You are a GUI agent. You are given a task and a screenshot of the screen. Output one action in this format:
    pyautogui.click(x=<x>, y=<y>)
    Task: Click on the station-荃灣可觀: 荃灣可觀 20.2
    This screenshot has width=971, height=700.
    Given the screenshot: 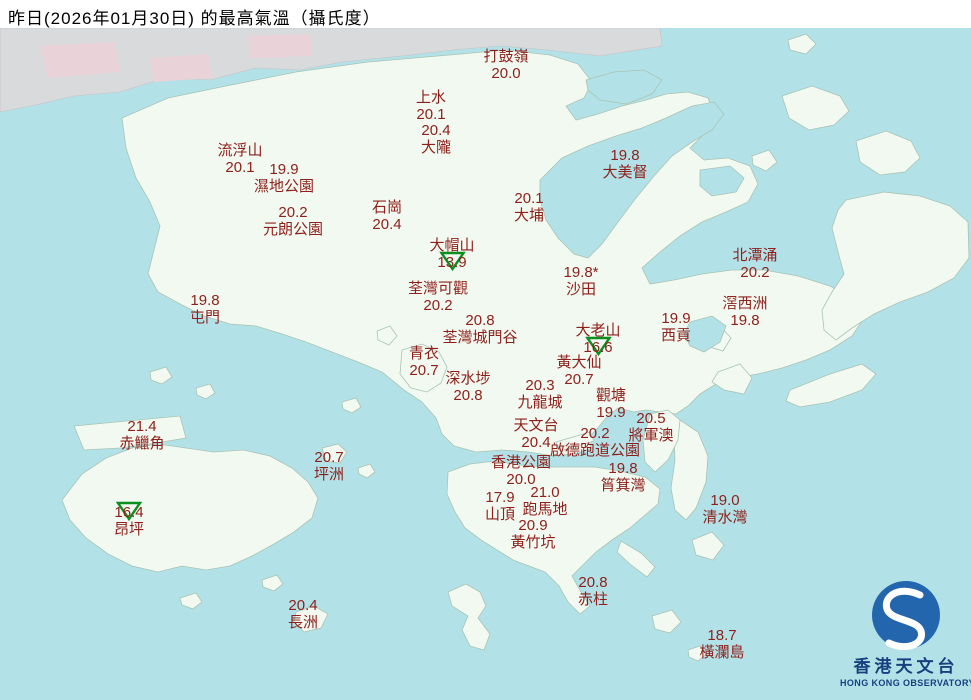 What is the action you would take?
    pyautogui.click(x=438, y=297)
    